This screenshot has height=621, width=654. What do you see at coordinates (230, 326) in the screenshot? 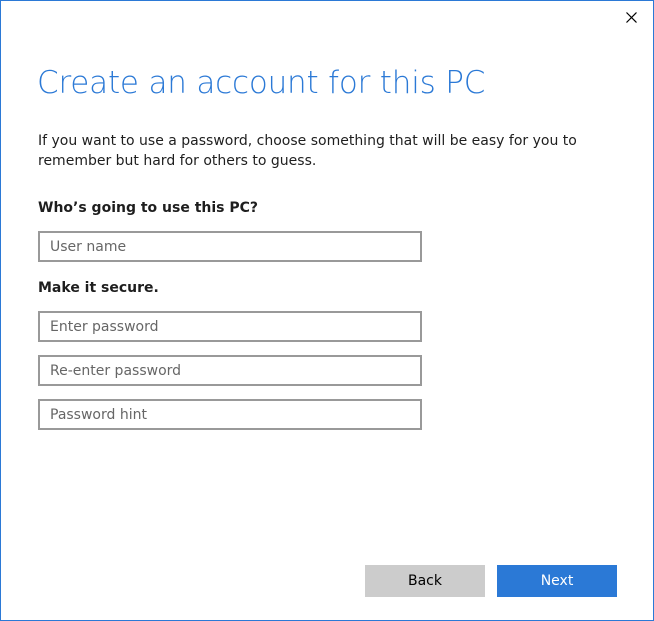
I see `password-input` at bounding box center [230, 326].